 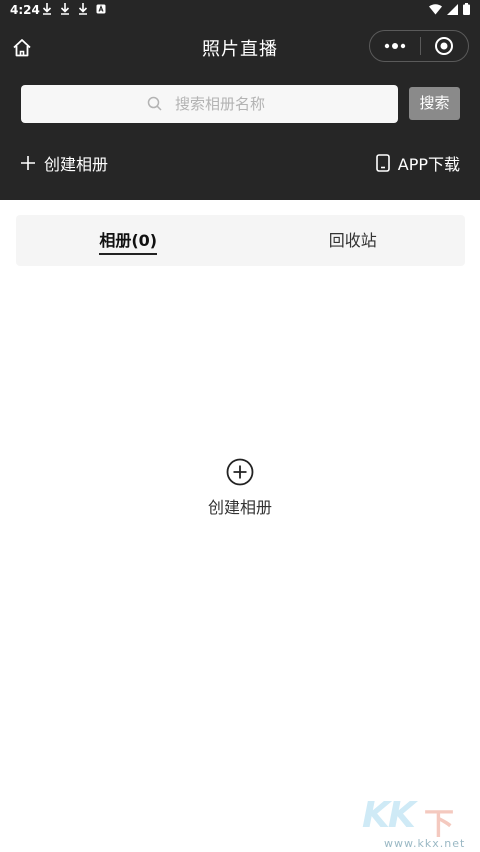 What do you see at coordinates (466, 9) in the screenshot?
I see `battery-icon` at bounding box center [466, 9].